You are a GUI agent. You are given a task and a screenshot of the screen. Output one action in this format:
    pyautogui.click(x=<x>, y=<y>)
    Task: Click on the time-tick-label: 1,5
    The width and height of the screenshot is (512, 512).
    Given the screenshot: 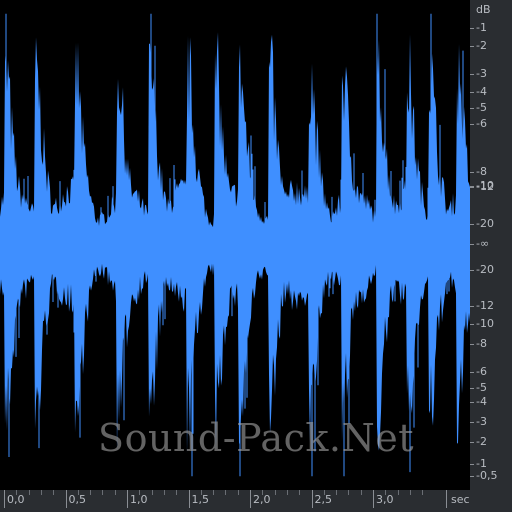 What is the action you would take?
    pyautogui.click(x=200, y=499)
    